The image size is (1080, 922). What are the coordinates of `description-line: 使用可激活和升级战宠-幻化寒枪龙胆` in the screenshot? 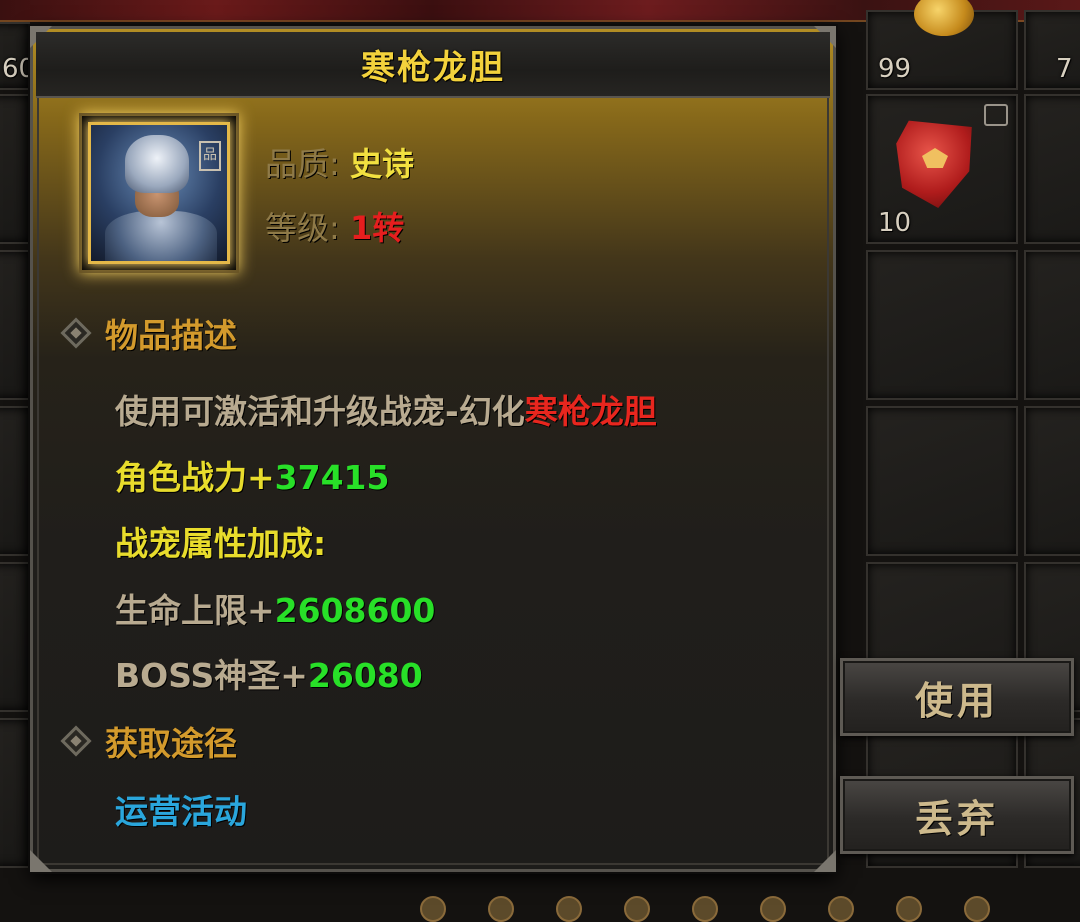 It's located at (386, 409).